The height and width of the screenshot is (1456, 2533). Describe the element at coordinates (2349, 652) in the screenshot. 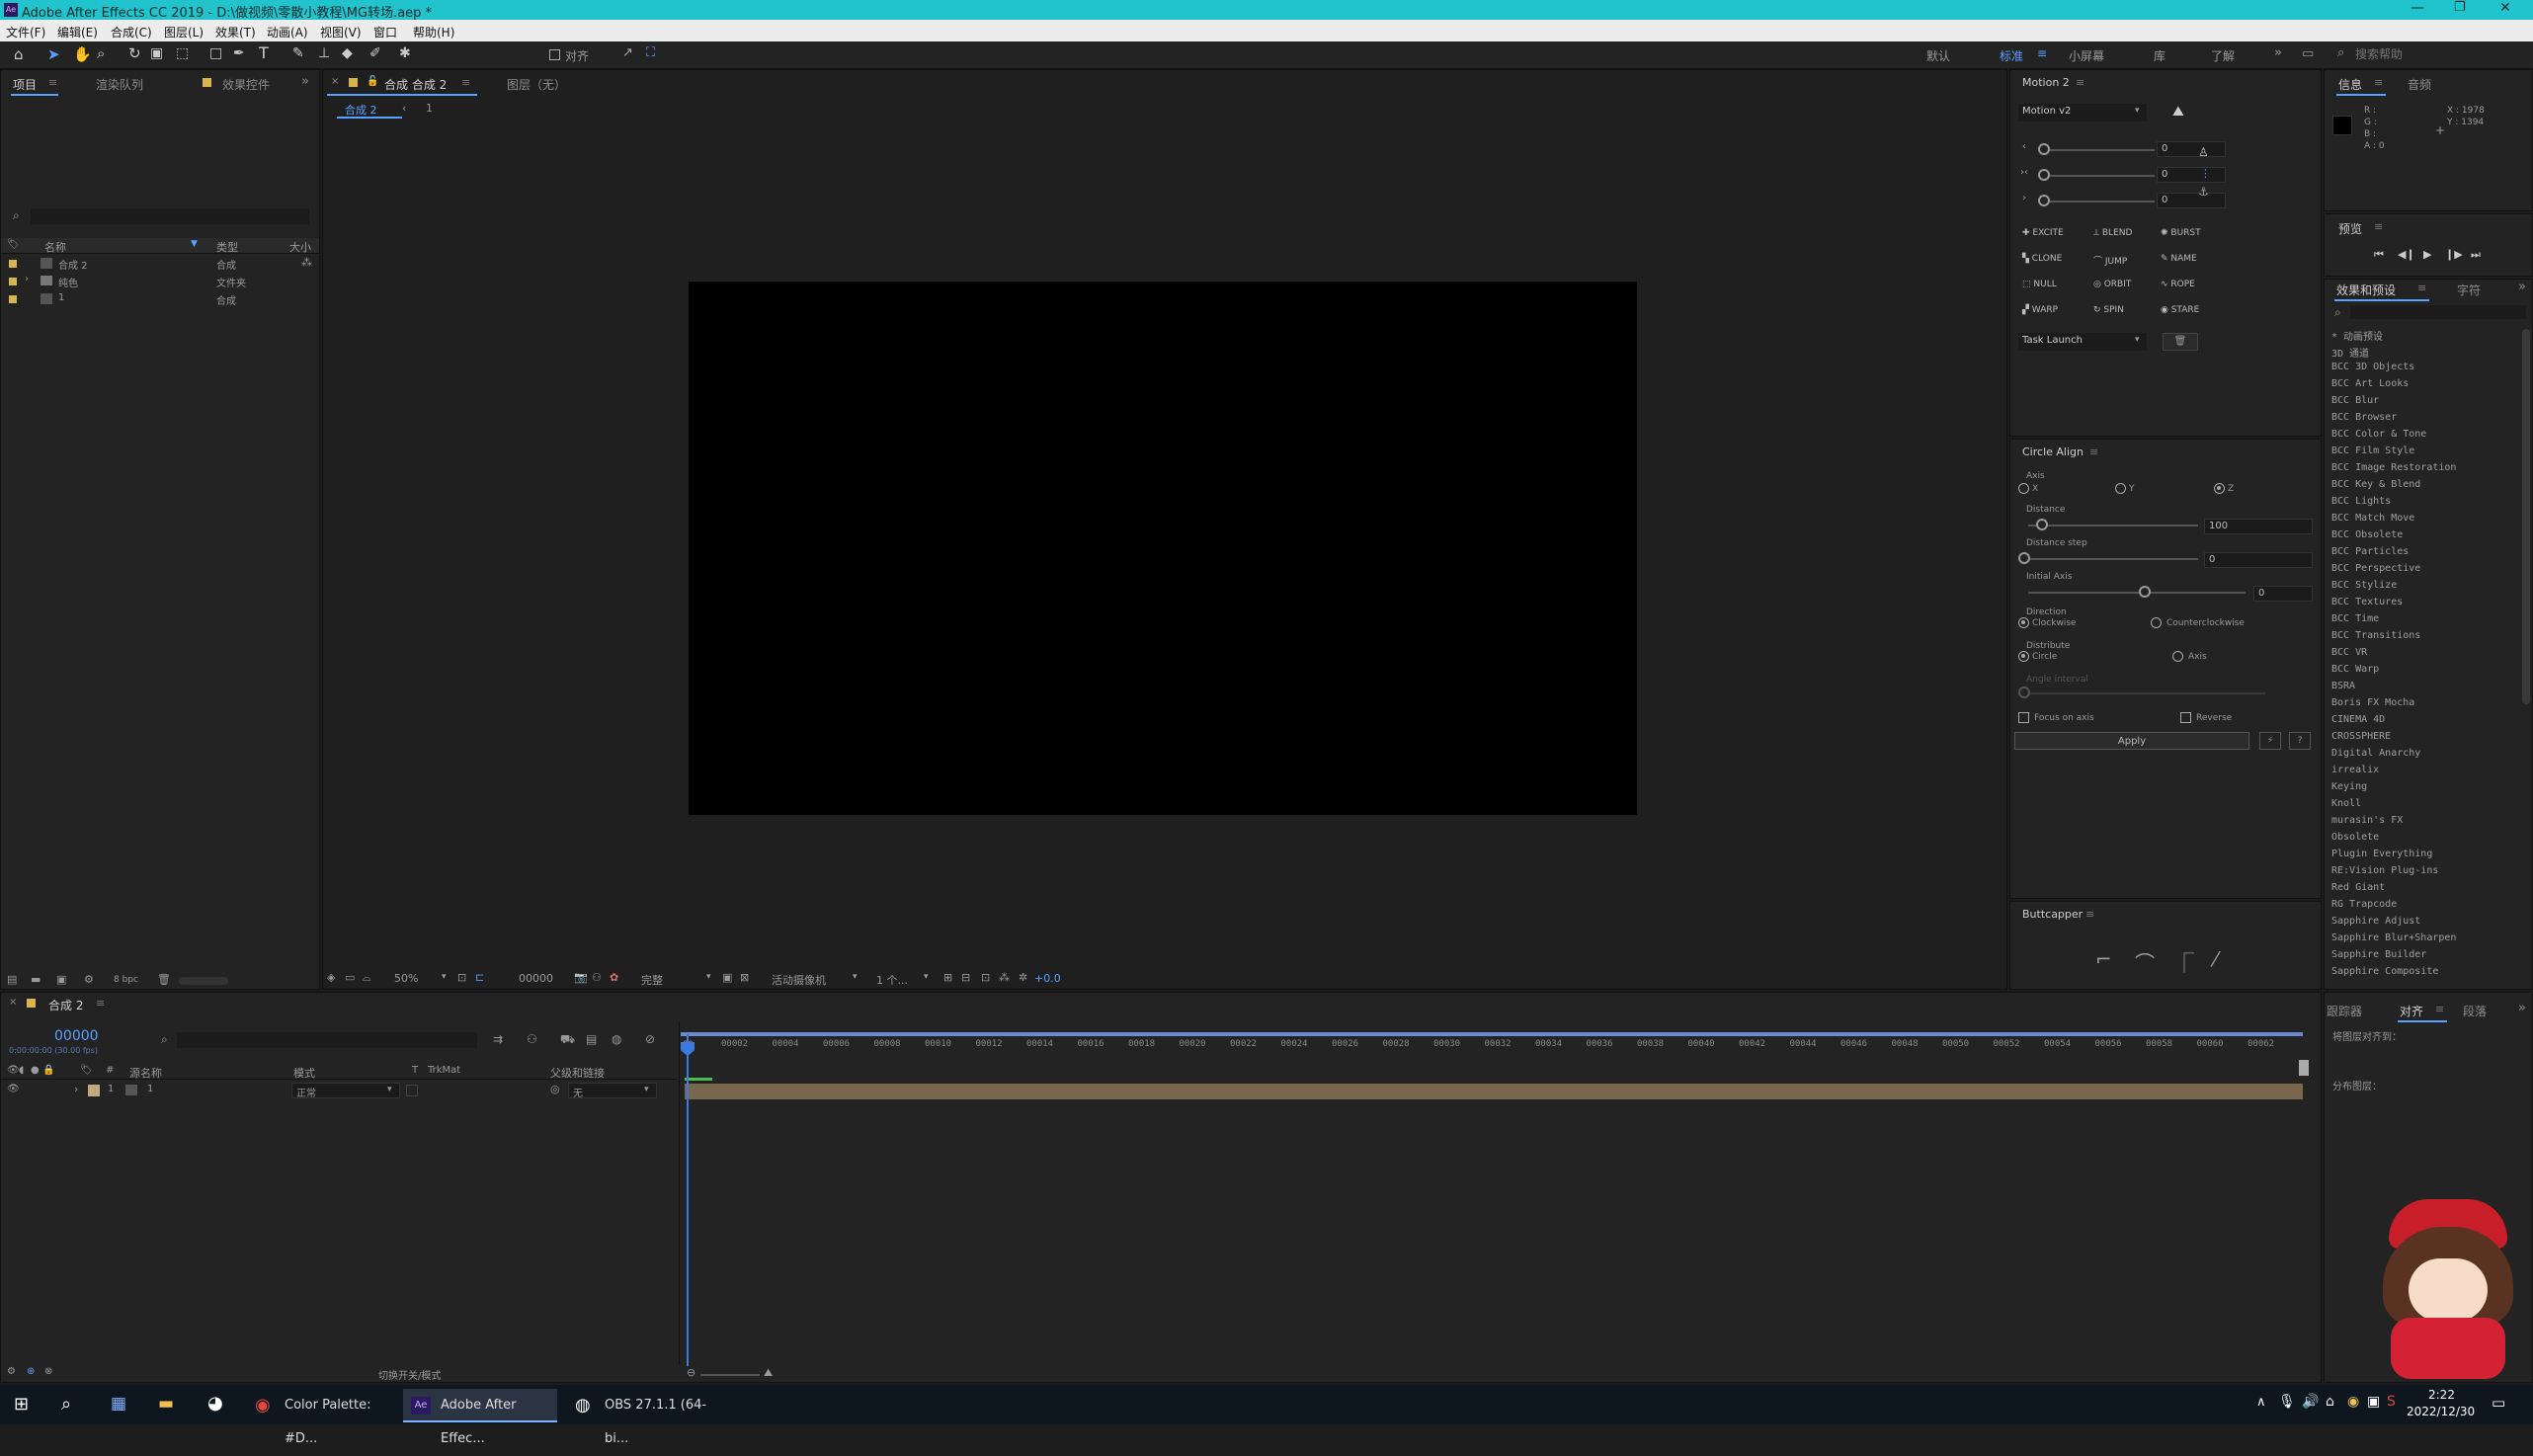

I see `effects-list-item: BCC VR` at that location.